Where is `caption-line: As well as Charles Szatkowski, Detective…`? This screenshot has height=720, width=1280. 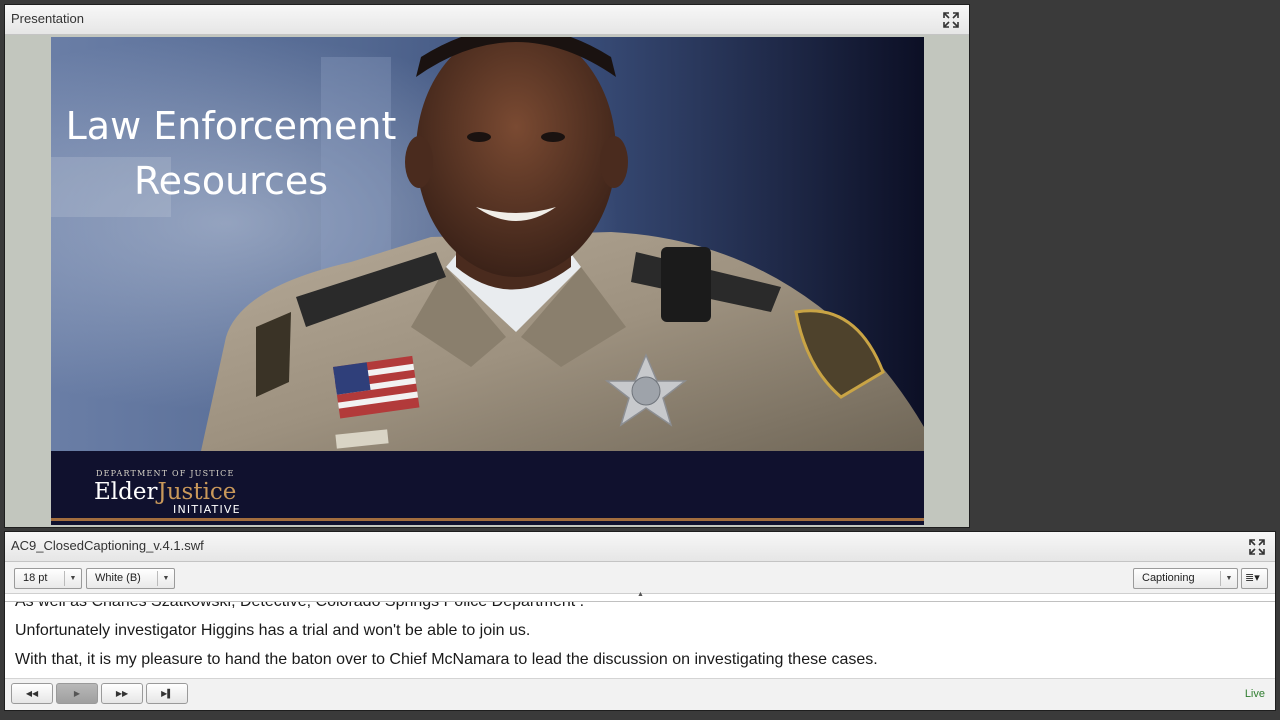 caption-line: As well as Charles Szatkowski, Detective… is located at coordinates (299, 606).